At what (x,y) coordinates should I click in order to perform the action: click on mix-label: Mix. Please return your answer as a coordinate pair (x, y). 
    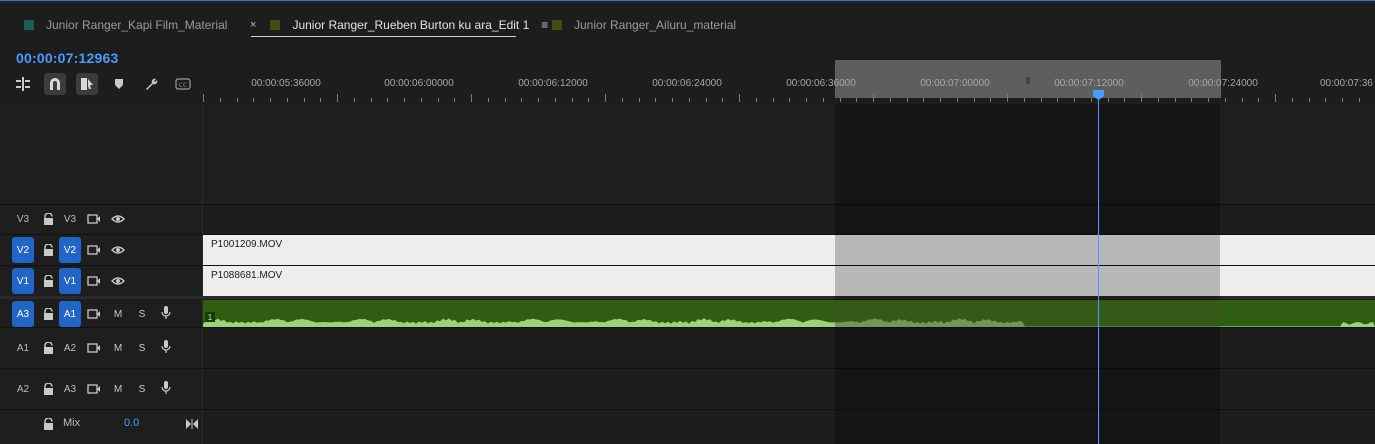
    Looking at the image, I should click on (72, 423).